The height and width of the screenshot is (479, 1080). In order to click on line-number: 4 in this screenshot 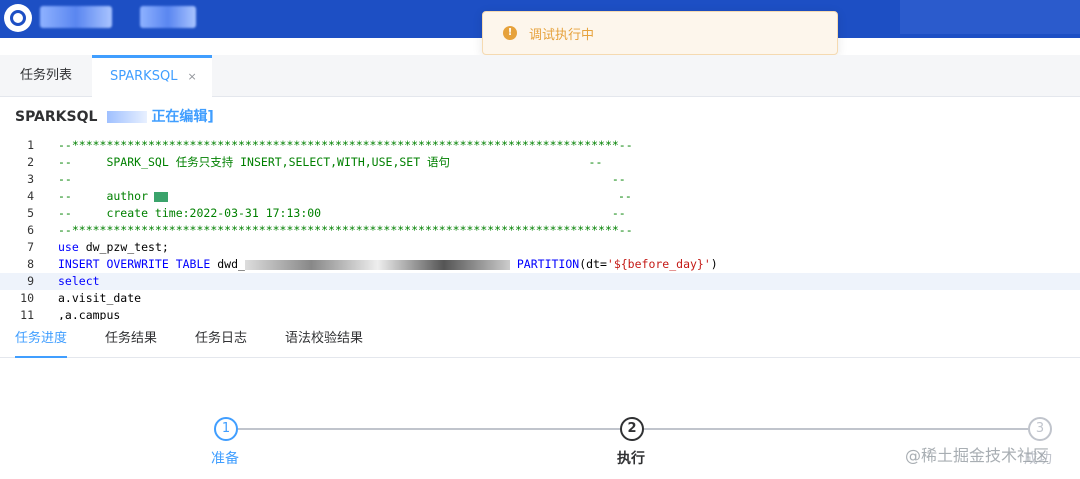, I will do `click(30, 196)`.